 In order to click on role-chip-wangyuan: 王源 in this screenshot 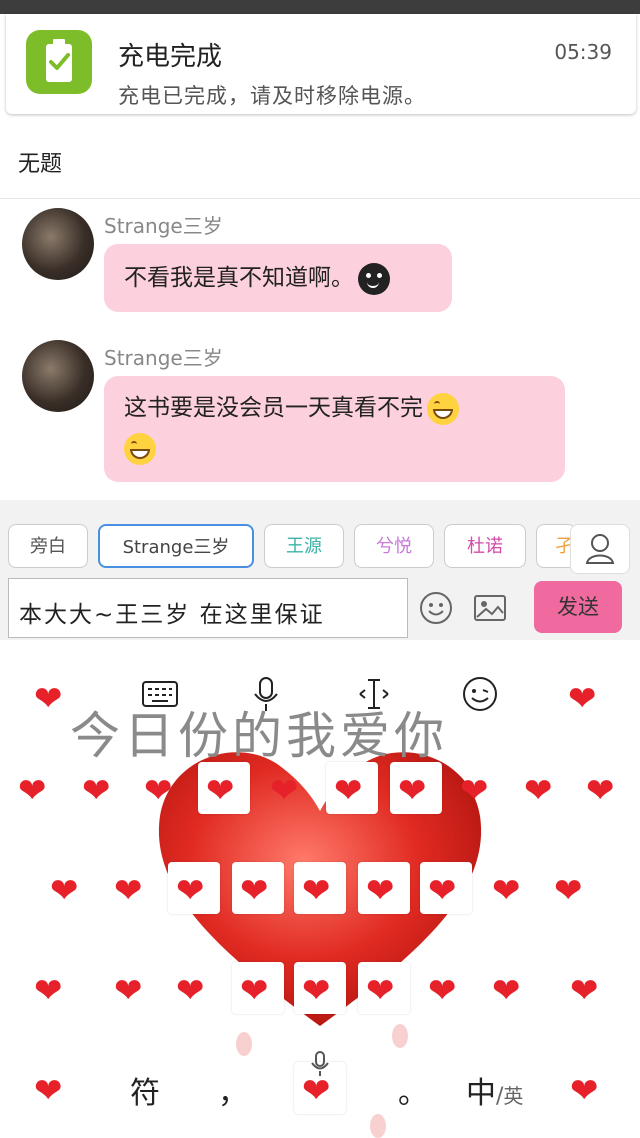, I will do `click(304, 546)`.